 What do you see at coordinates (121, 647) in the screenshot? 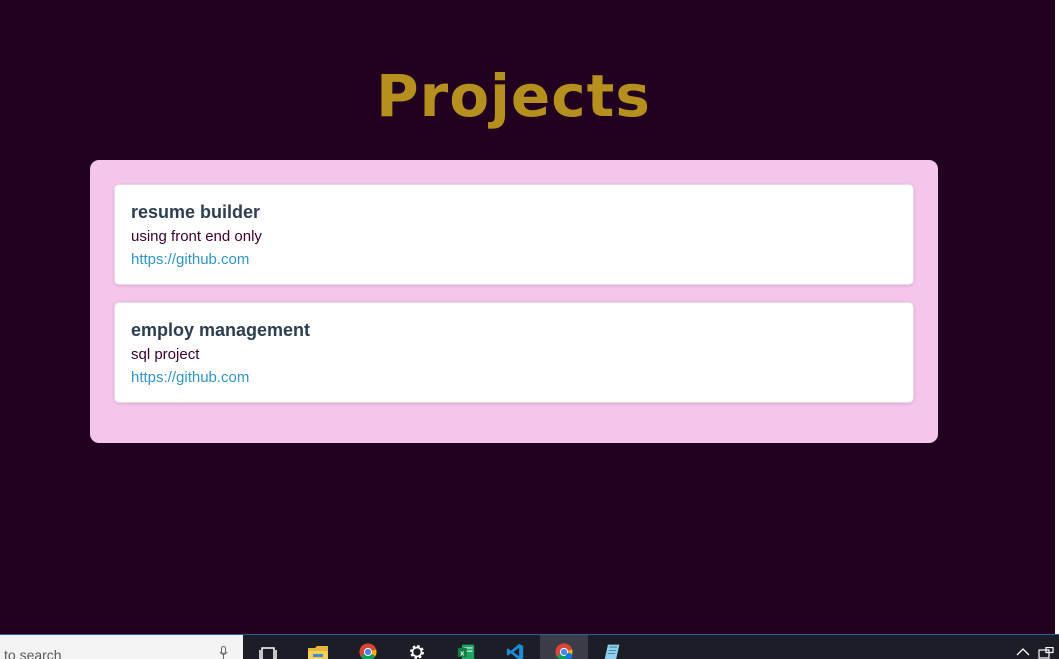
I see `taskbar-search-box: to search` at bounding box center [121, 647].